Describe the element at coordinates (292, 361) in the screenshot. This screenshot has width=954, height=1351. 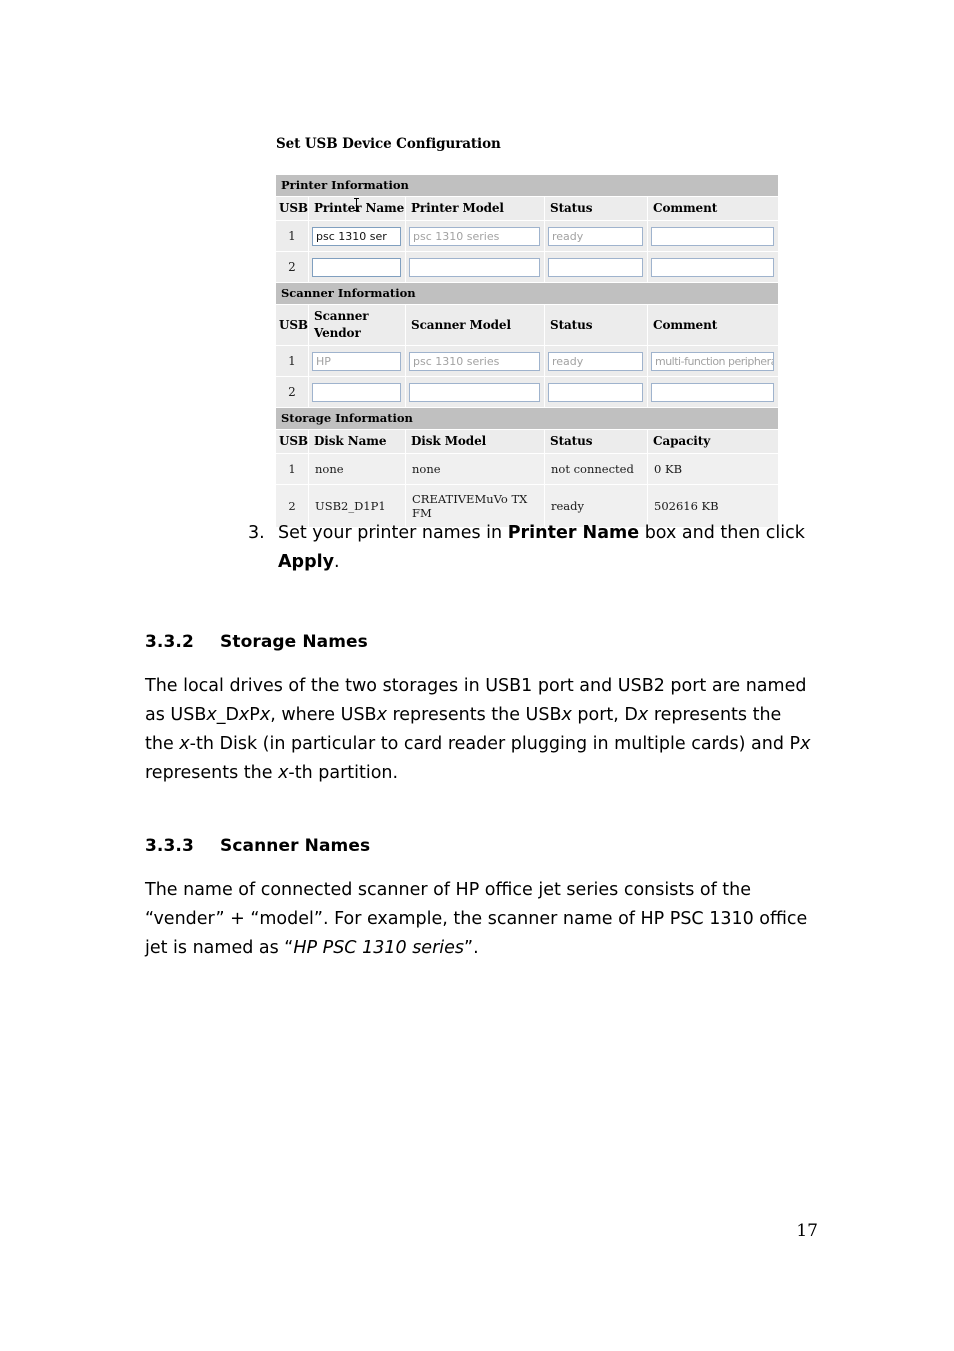
I see `scanner-usb-index-1: 1` at that location.